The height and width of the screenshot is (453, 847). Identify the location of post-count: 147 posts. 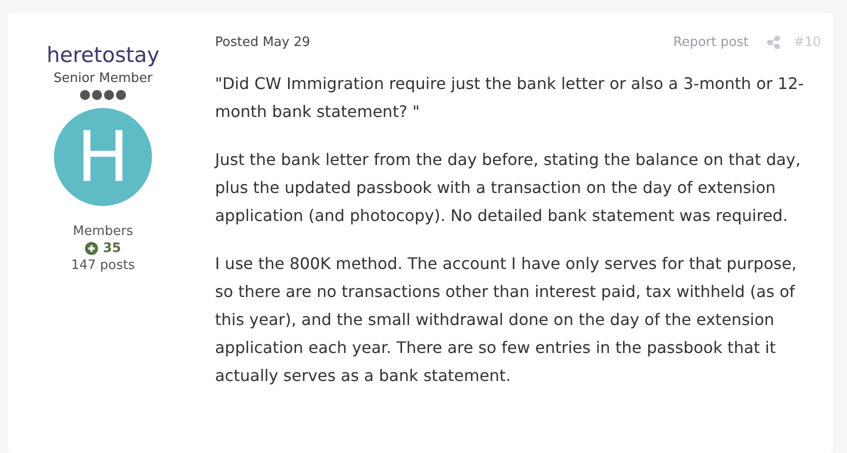
(103, 265).